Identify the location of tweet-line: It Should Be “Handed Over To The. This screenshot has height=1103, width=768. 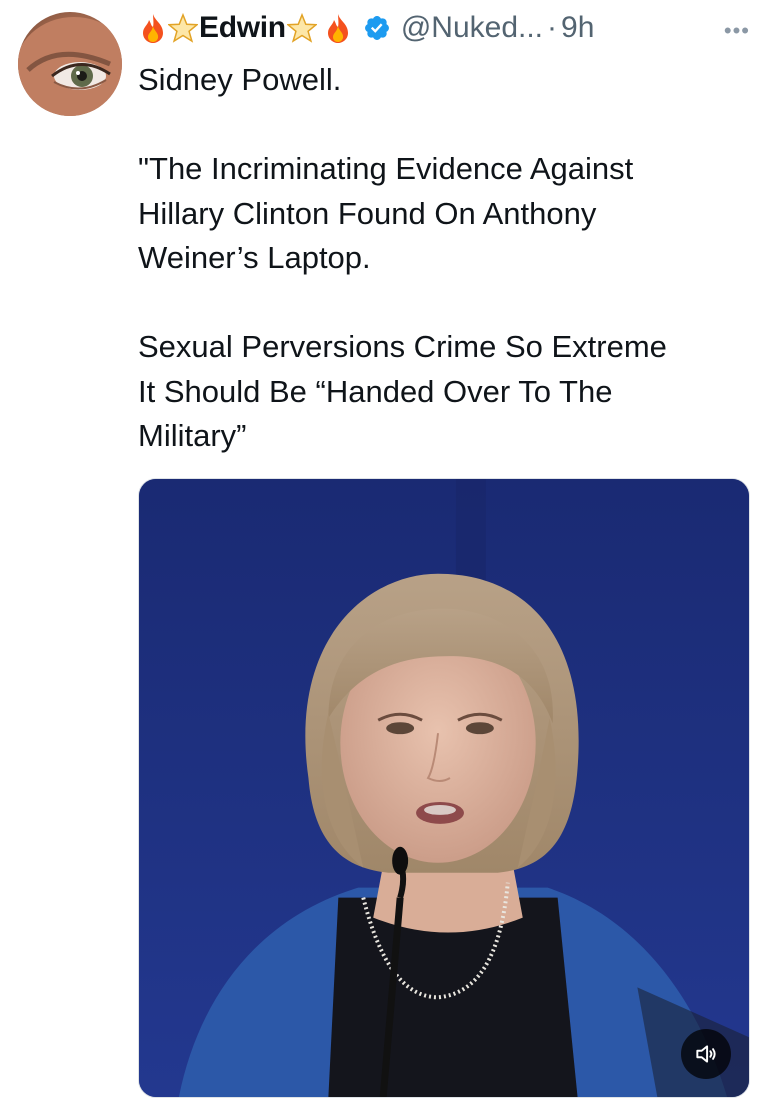
(375, 391).